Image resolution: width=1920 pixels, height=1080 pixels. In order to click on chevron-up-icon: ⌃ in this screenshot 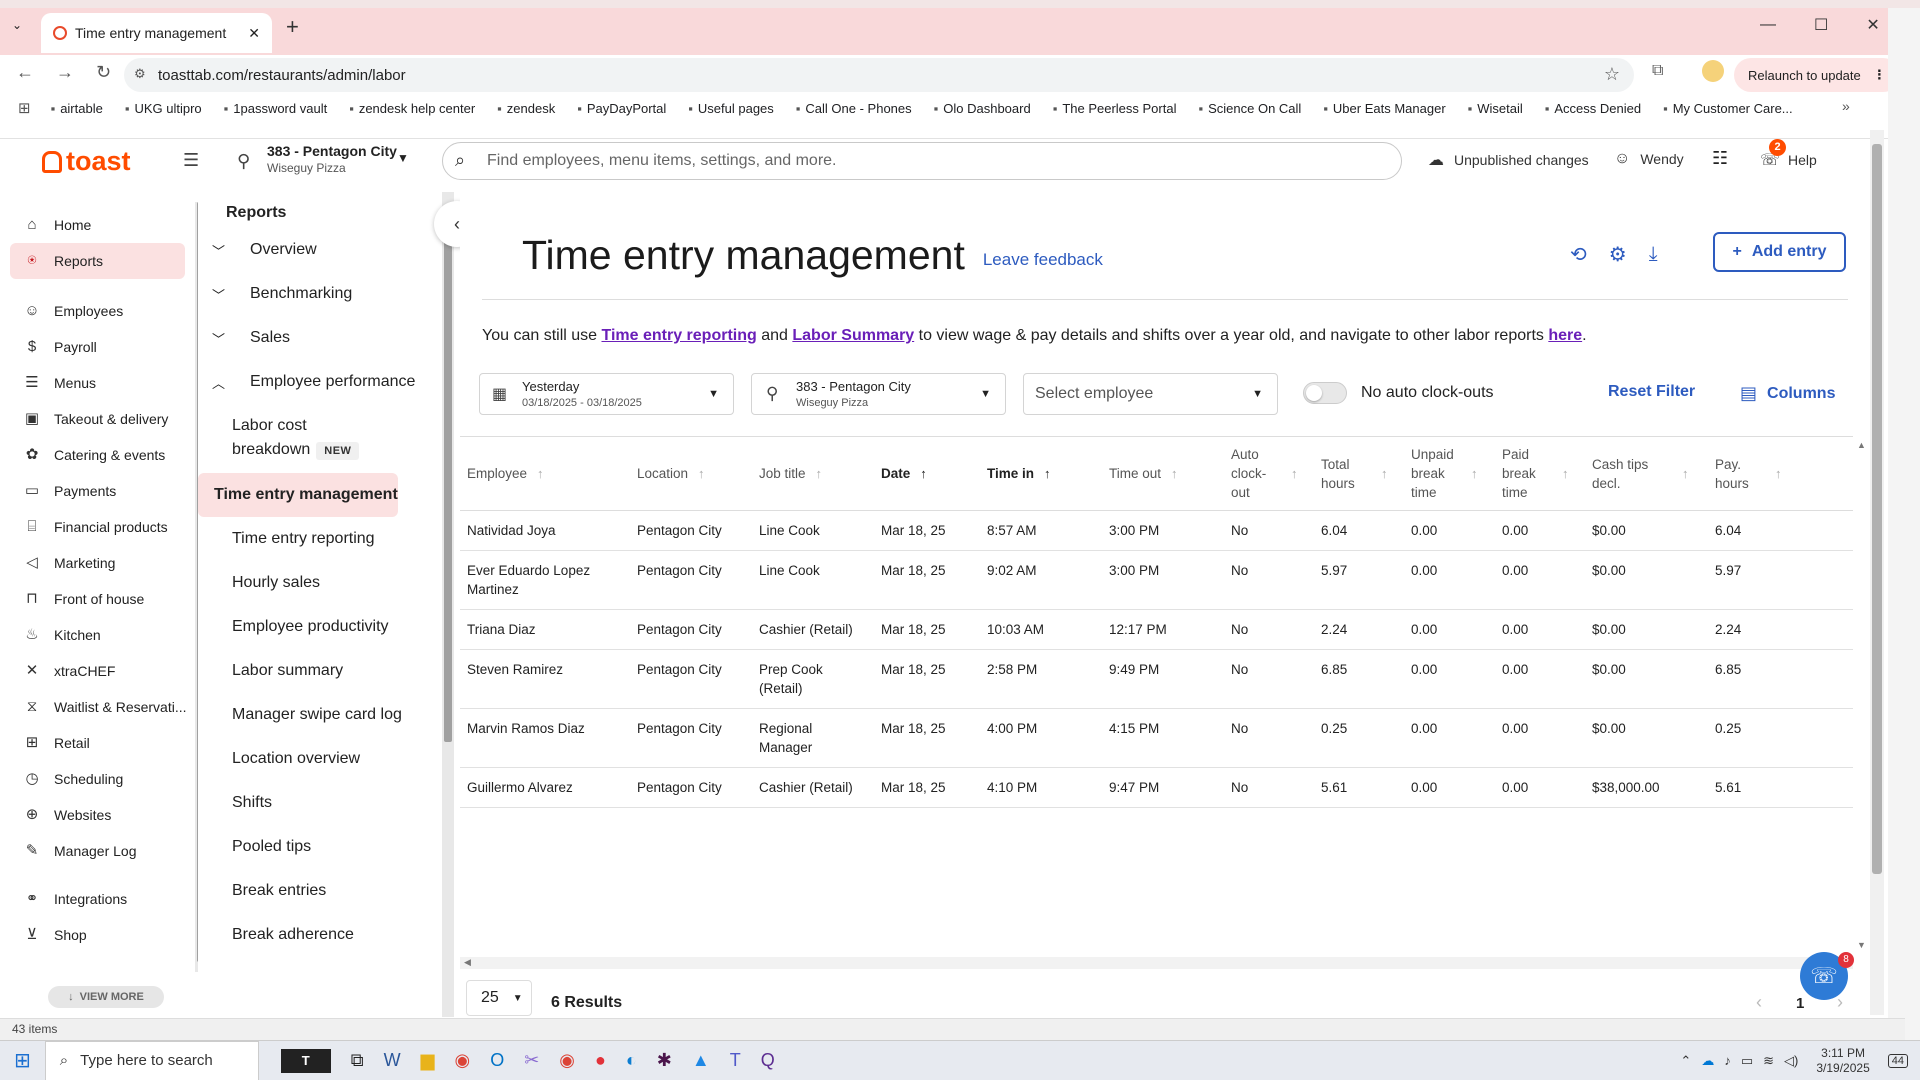, I will do `click(1685, 1061)`.